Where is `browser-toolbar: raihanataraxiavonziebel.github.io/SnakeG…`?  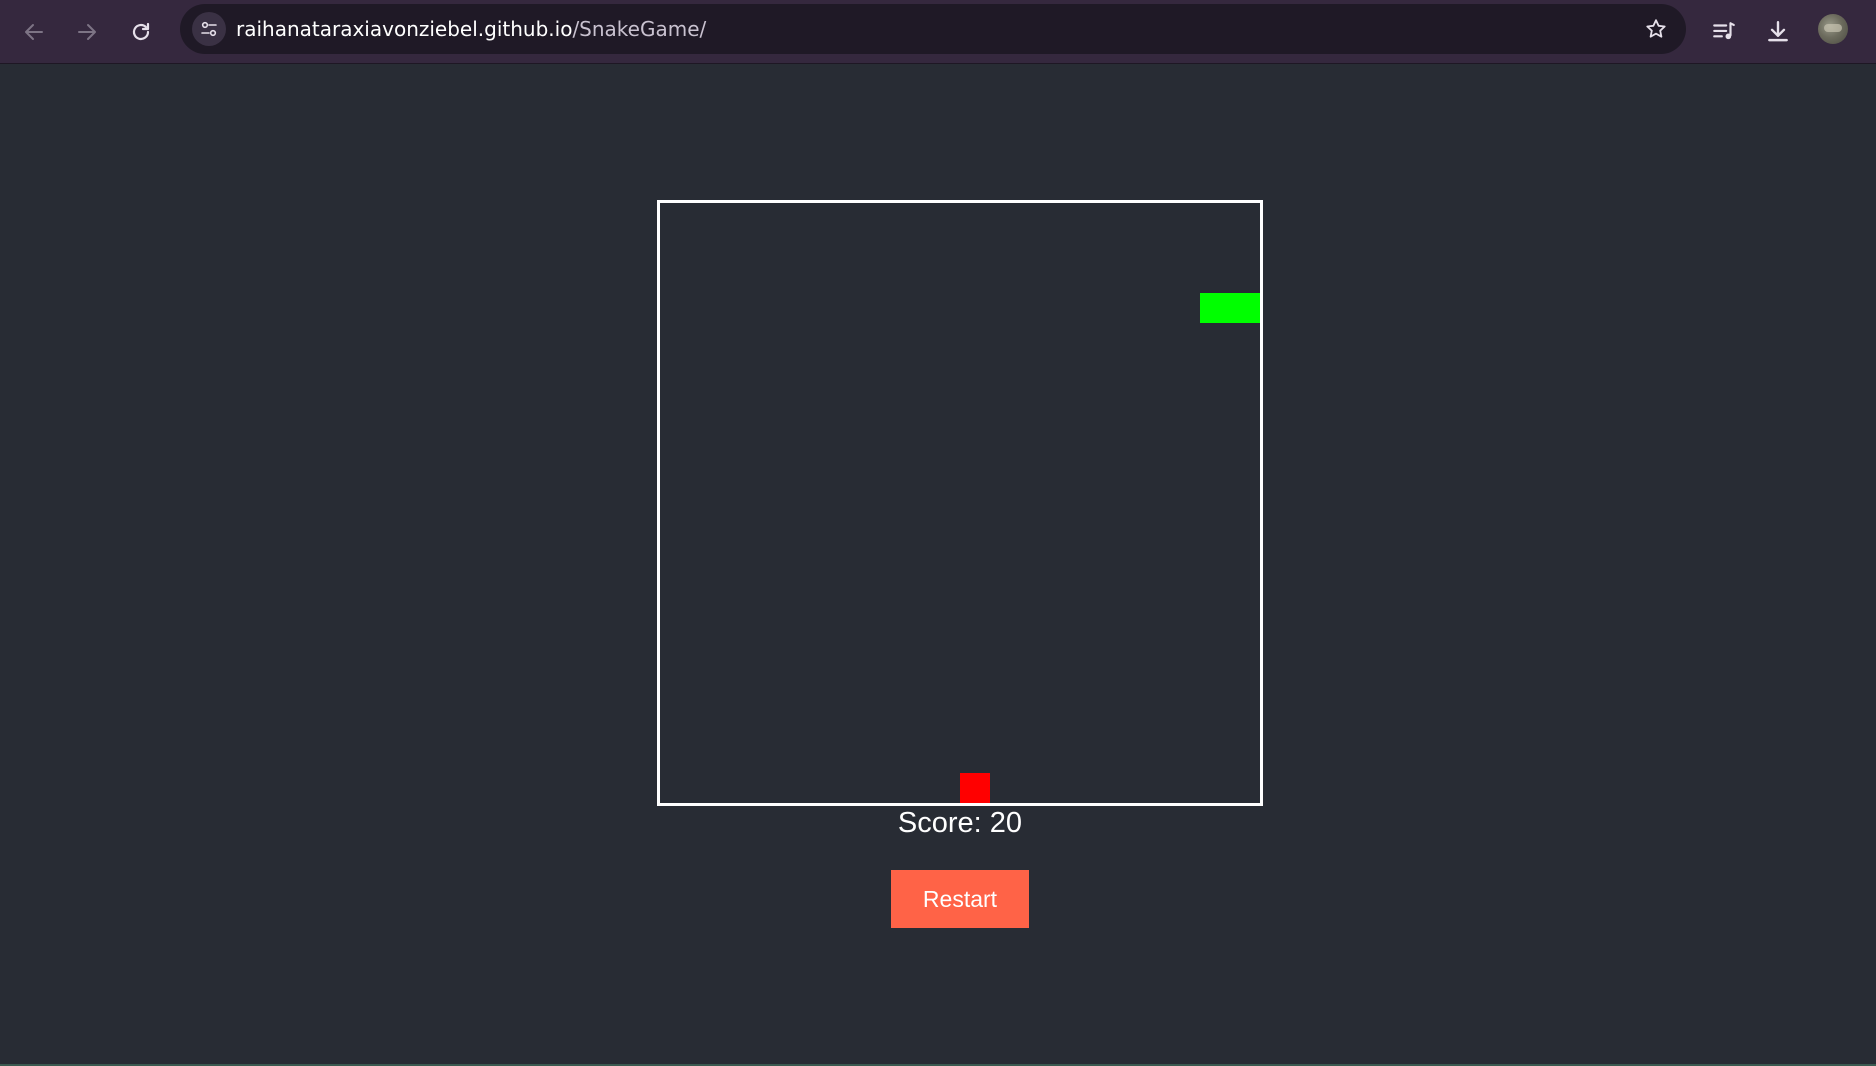
browser-toolbar: raihanataraxiavonziebel.github.io/SnakeG… is located at coordinates (938, 32).